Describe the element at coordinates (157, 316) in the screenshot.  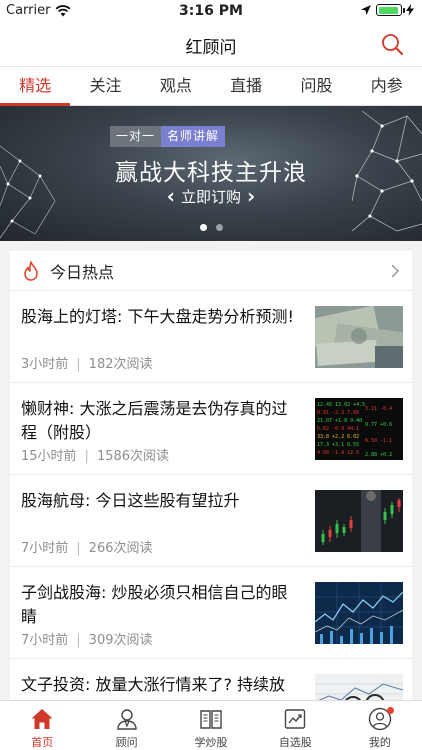
I see `news-title: 股海上的灯塔: 下午大盘走势分析预测!` at that location.